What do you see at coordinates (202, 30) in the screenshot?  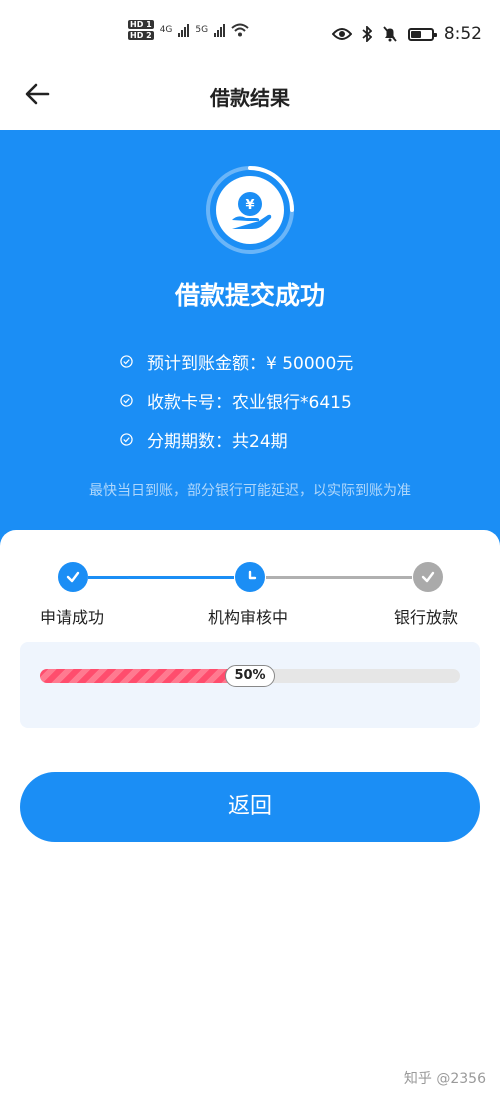 I see `network-type-2: 5G` at bounding box center [202, 30].